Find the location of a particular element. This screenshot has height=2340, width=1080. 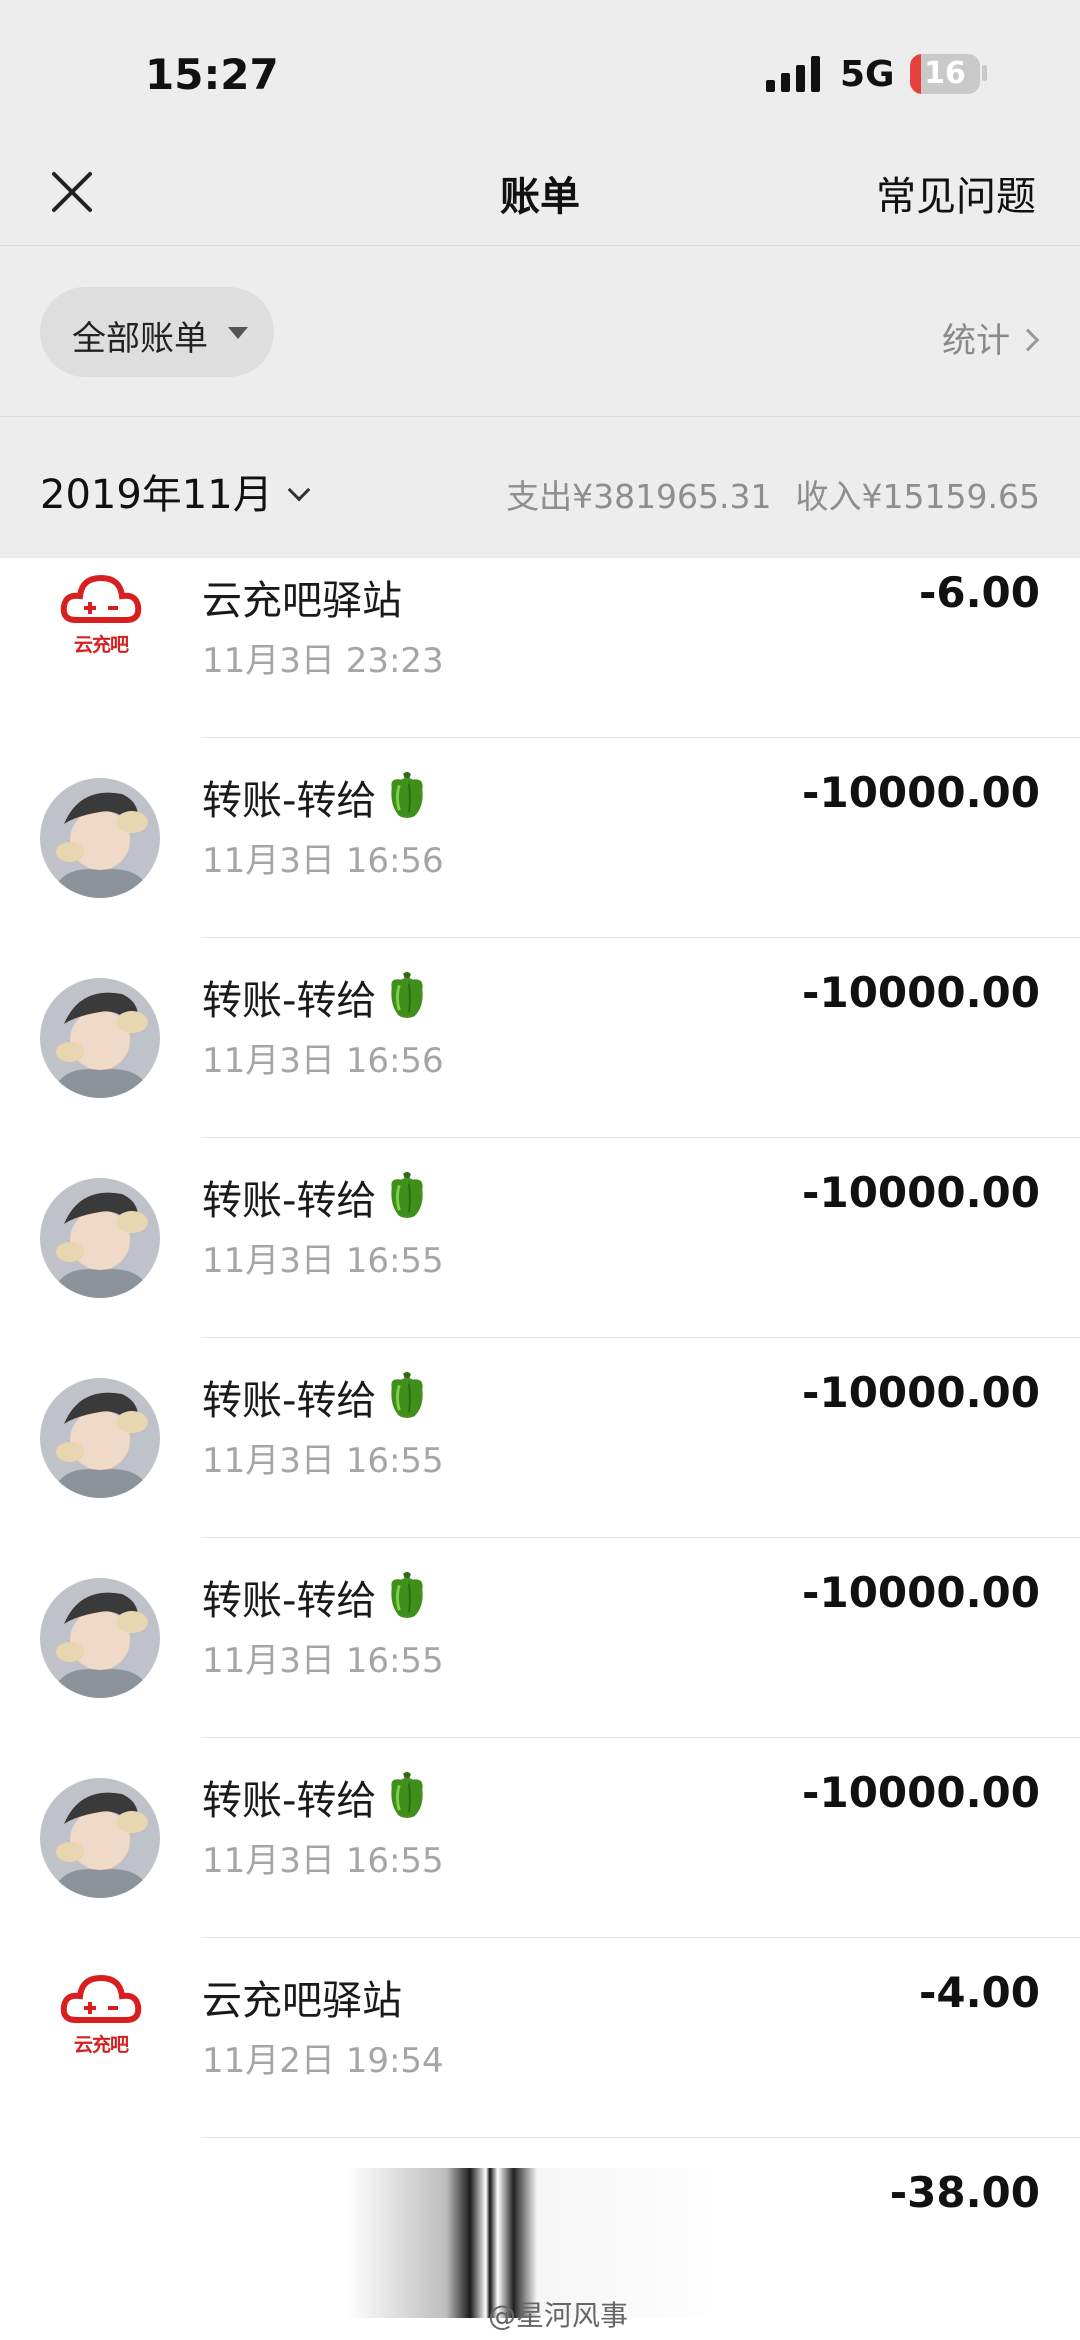

bill-filter-dropdown: 全部账单 is located at coordinates (157, 332).